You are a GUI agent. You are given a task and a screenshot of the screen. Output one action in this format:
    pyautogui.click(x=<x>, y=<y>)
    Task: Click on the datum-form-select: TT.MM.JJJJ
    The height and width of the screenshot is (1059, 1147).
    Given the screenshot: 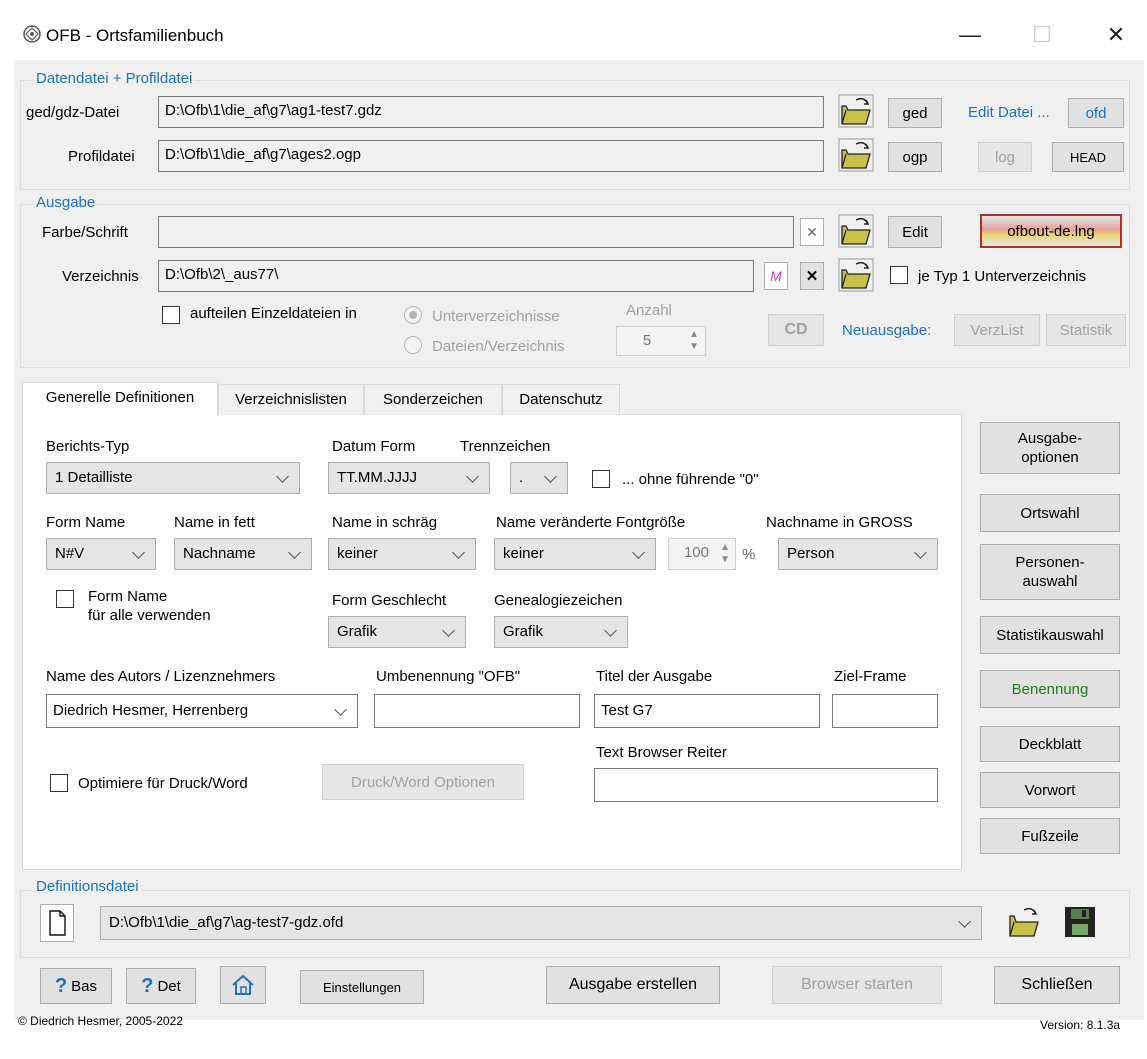 What is the action you would take?
    pyautogui.click(x=409, y=478)
    